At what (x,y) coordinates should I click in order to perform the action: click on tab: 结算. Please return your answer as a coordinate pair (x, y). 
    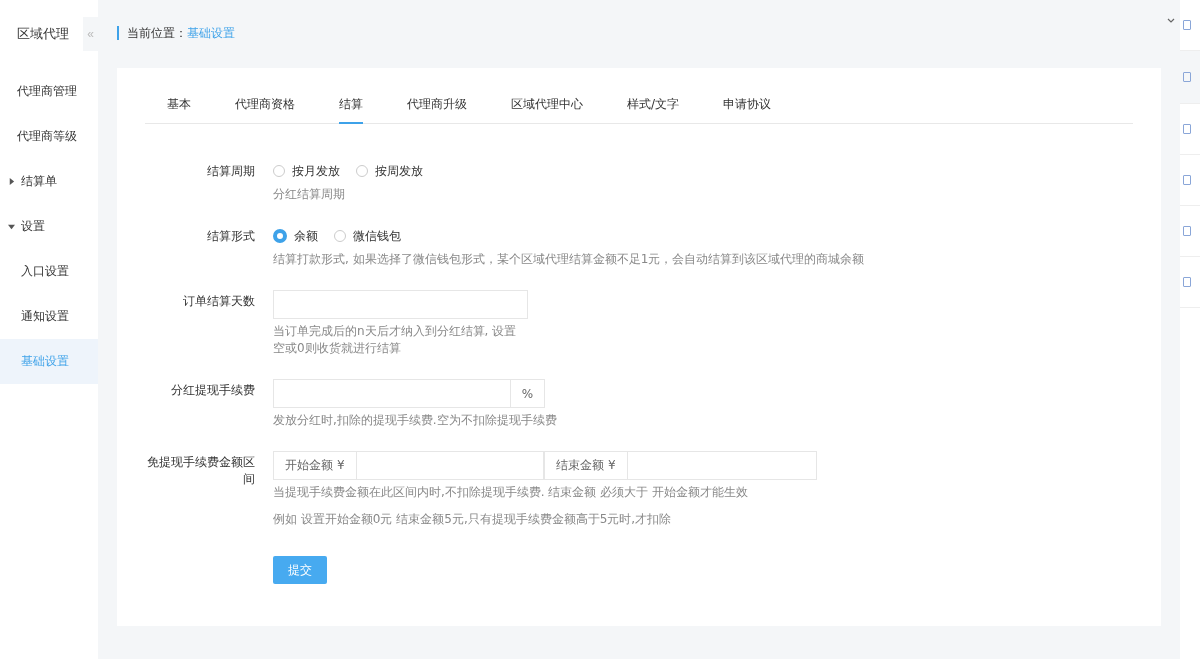
    Looking at the image, I should click on (351, 106).